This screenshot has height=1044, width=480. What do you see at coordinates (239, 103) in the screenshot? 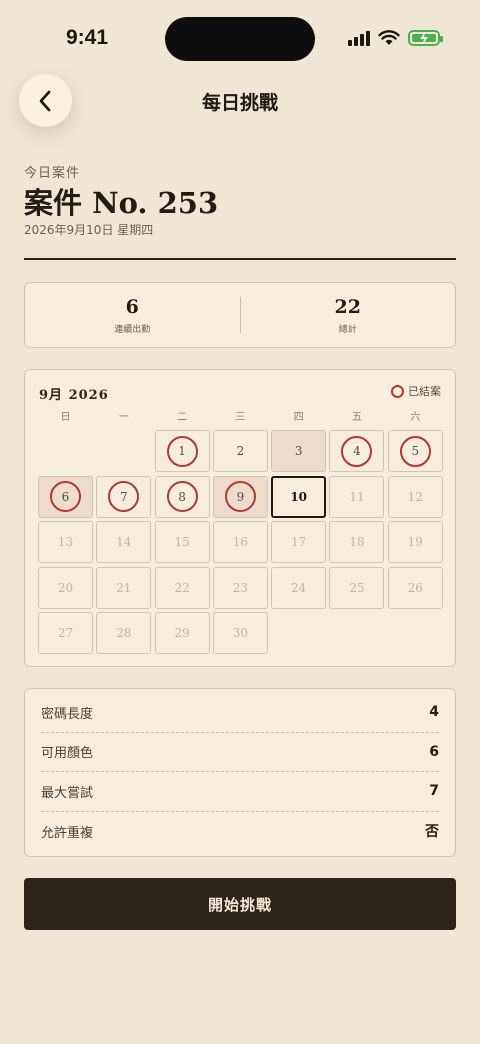
I see `page-title: 每日挑戰` at bounding box center [239, 103].